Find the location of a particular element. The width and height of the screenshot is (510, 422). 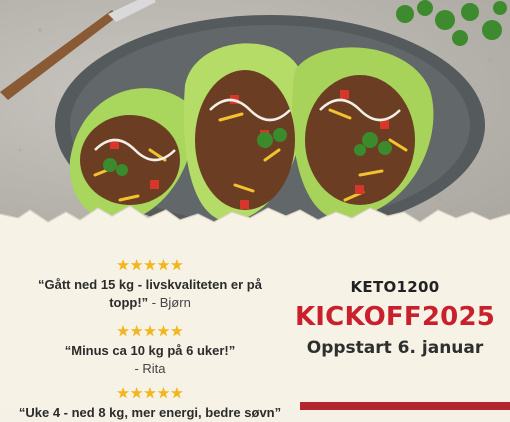

campaign-title: KICKOFF2025 is located at coordinates (395, 317).